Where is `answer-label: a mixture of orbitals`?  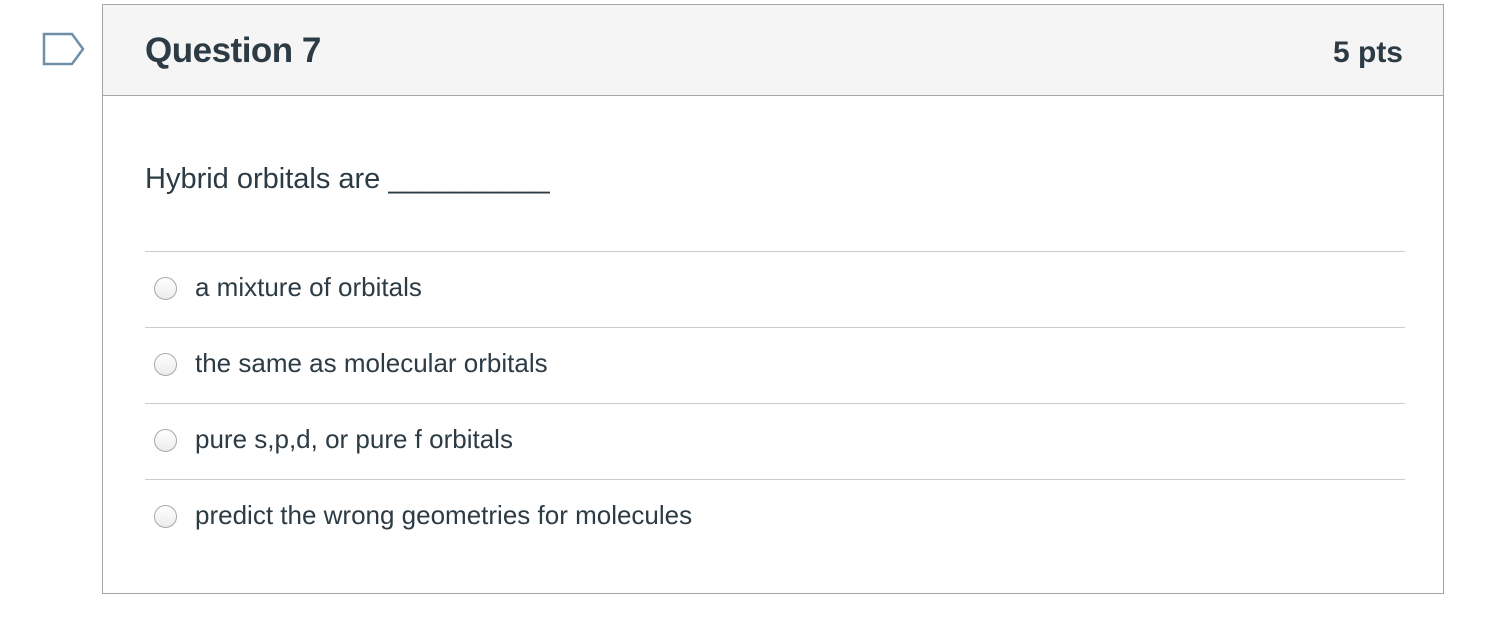
answer-label: a mixture of orbitals is located at coordinates (308, 287).